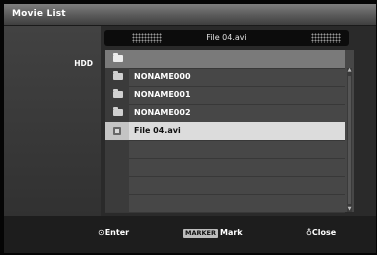 The height and width of the screenshot is (255, 377). Describe the element at coordinates (117, 131) in the screenshot. I see `movie-file-icon` at that location.